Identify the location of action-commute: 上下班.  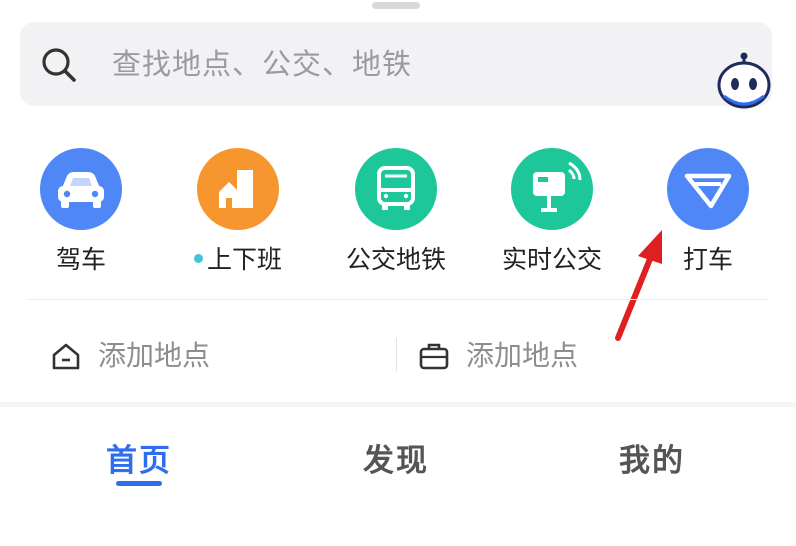
(238, 213).